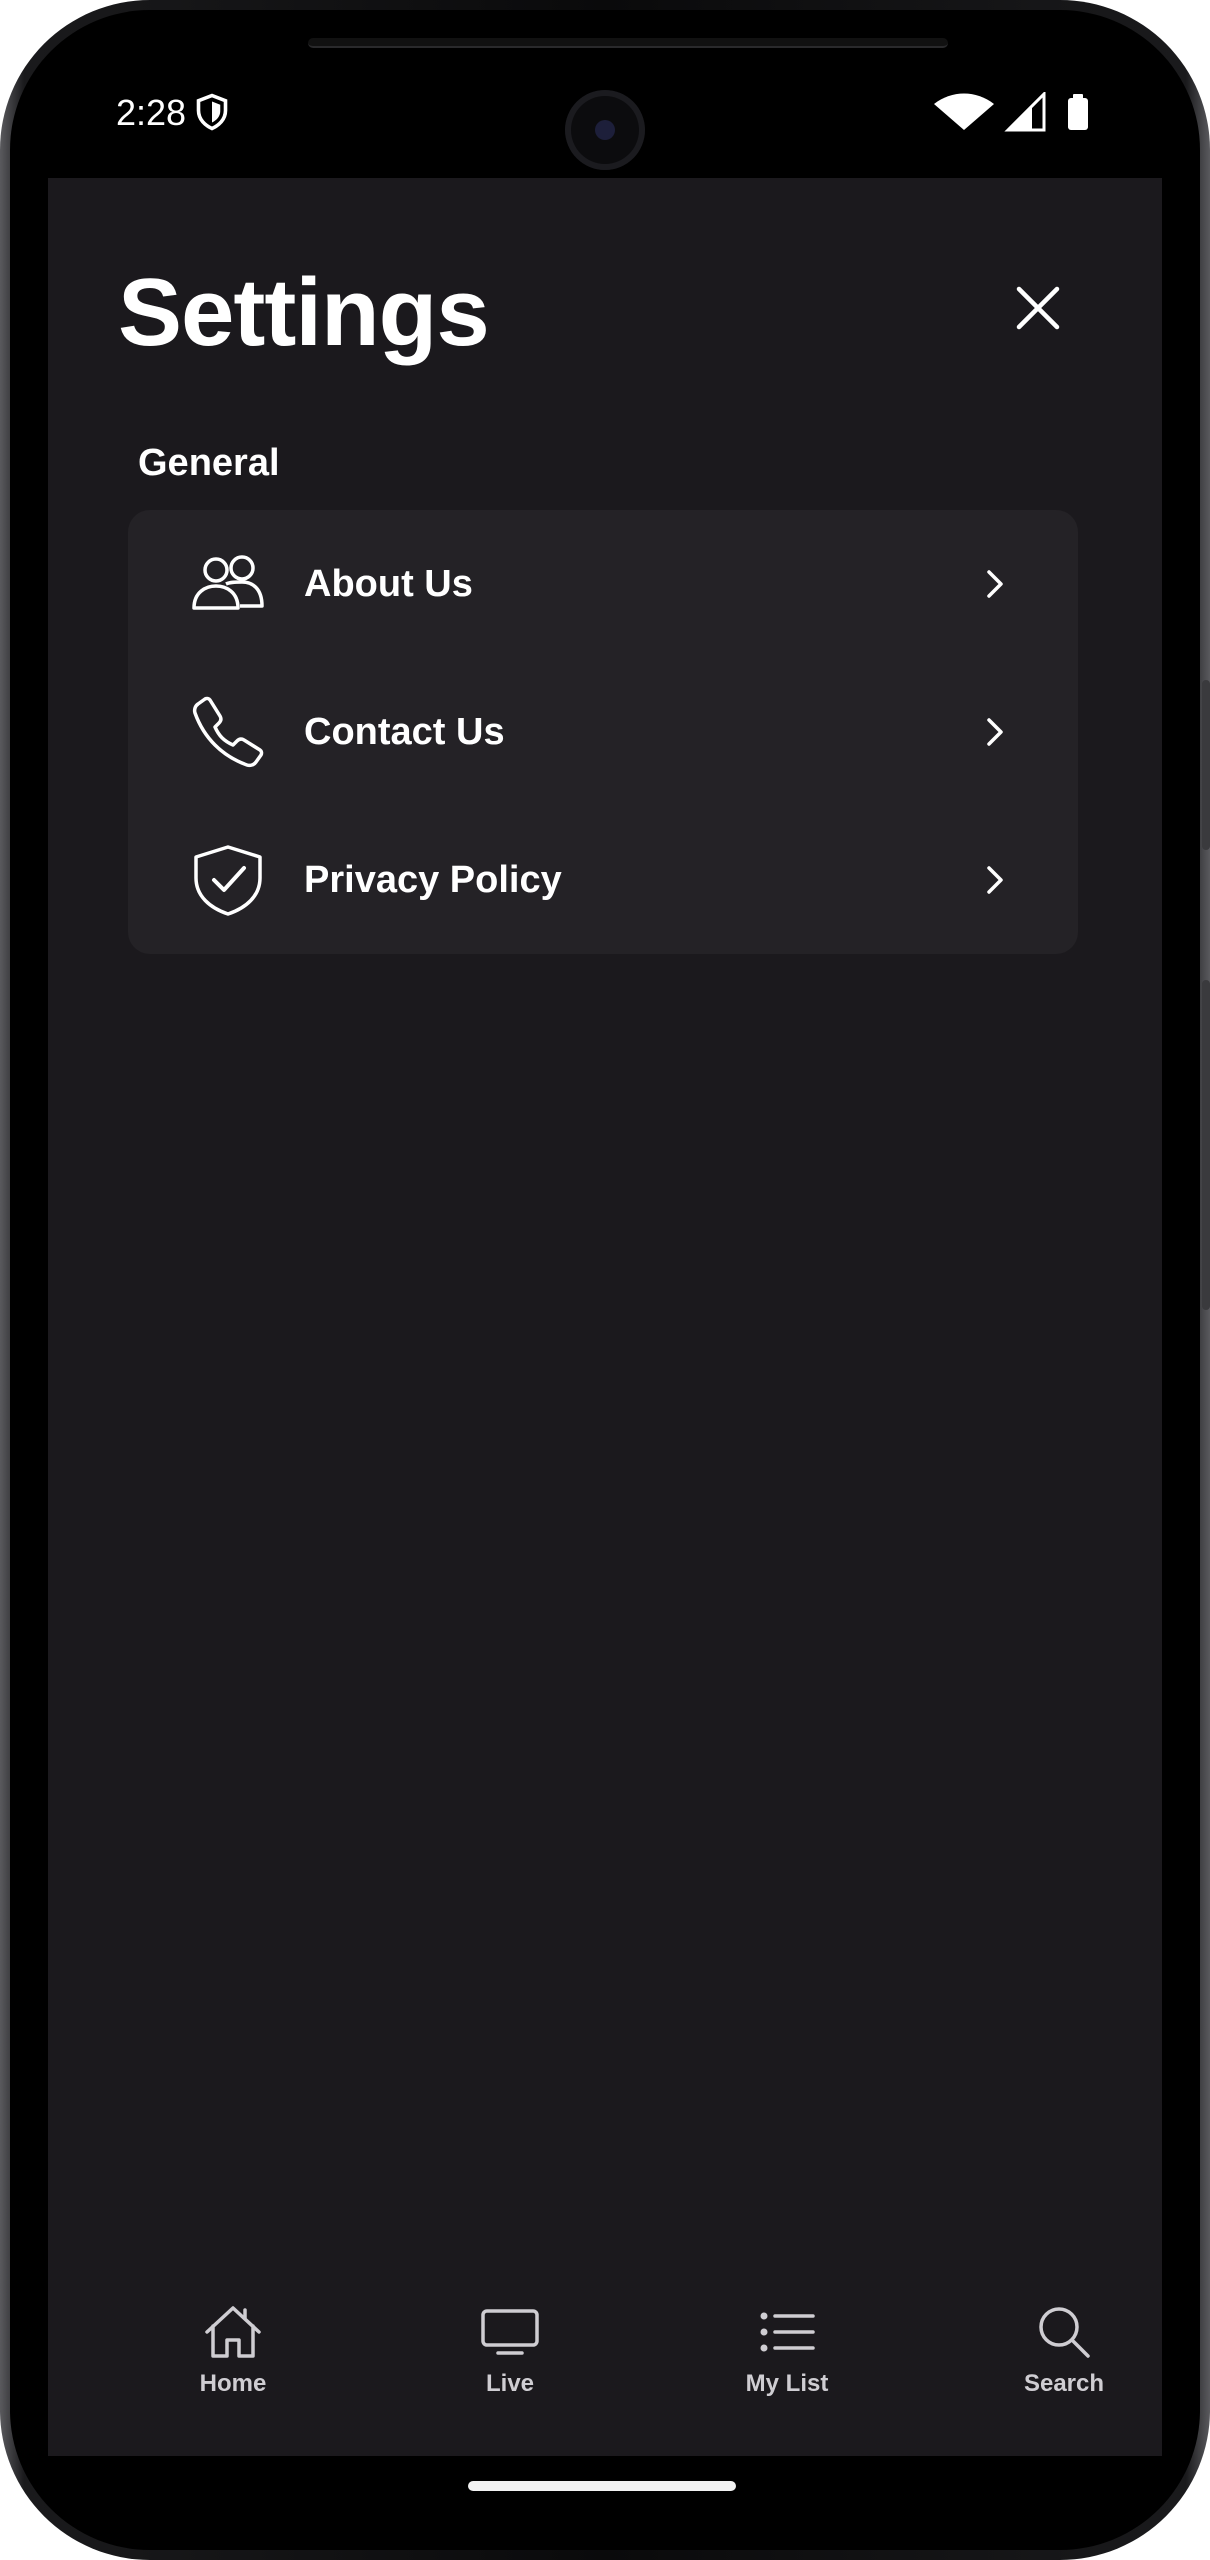 The image size is (1210, 2560). I want to click on status-bar: 2:28, so click(605, 98).